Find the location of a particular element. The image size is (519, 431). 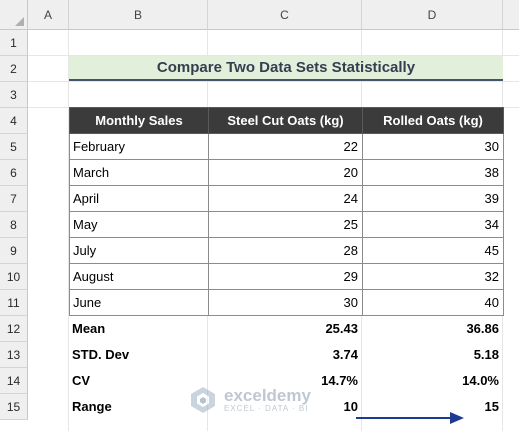

table-row: August 29 32 is located at coordinates (286, 276).